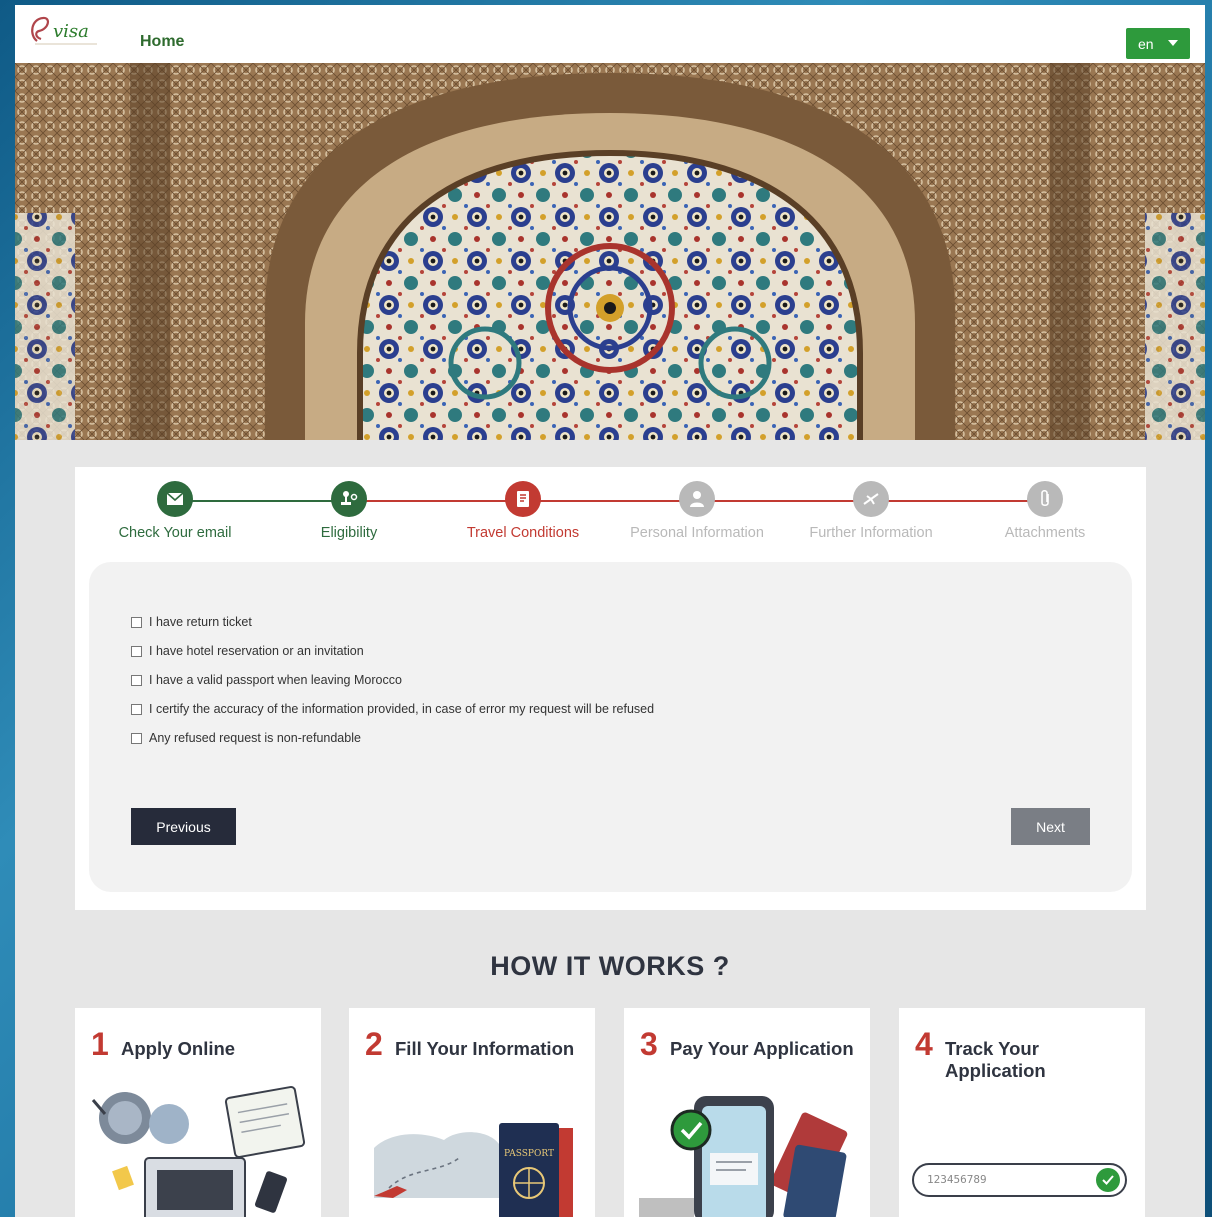  I want to click on language-dropdown: en, so click(1158, 43).